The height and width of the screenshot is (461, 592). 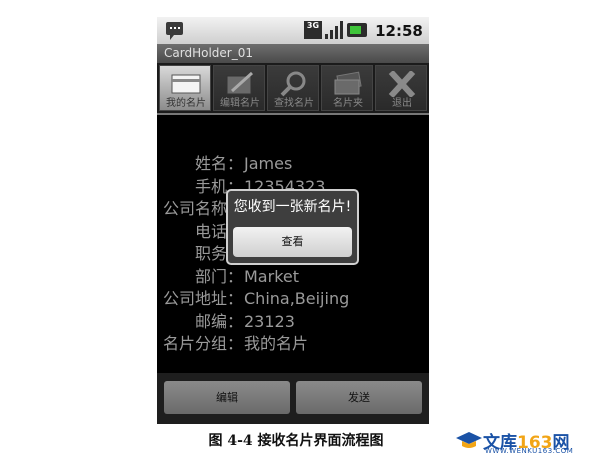 I want to click on app-title: CardHolder_01, so click(x=293, y=53).